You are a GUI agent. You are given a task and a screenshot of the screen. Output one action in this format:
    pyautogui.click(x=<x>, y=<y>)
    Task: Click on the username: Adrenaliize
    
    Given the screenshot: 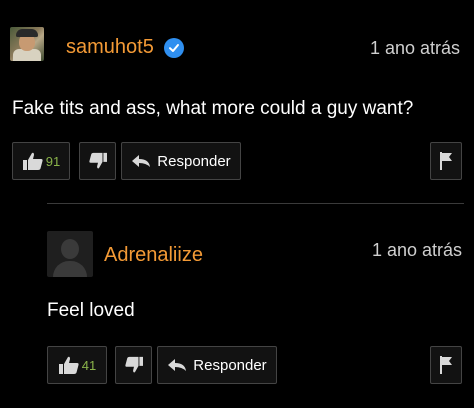 What is the action you would take?
    pyautogui.click(x=153, y=255)
    